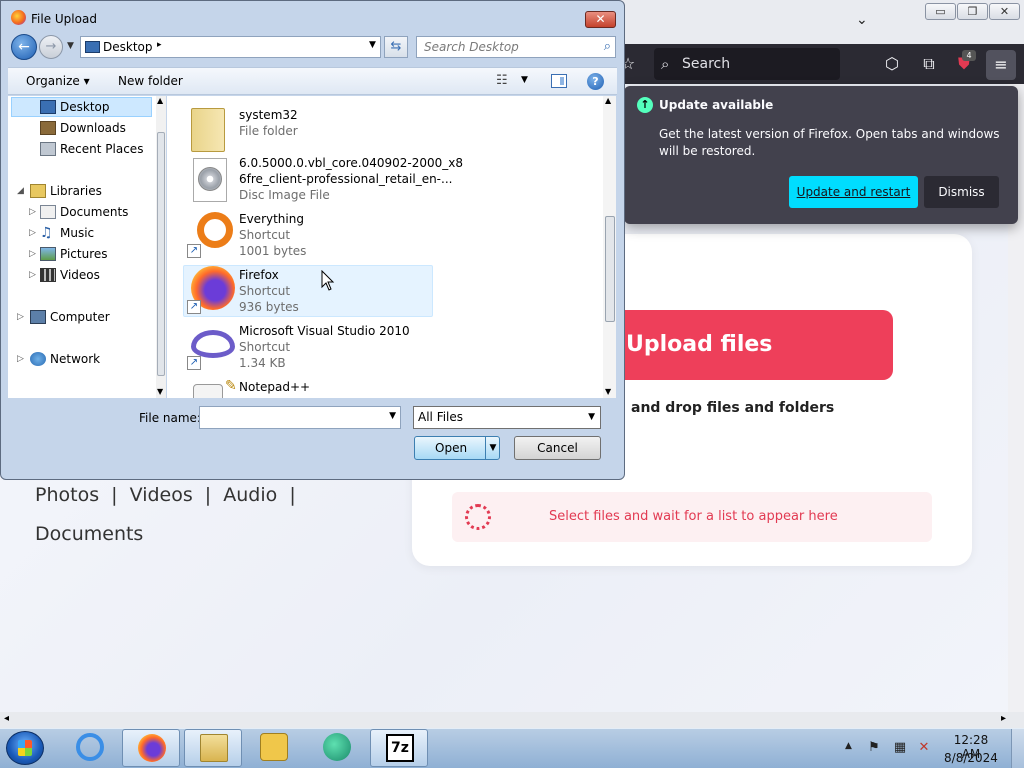 The width and height of the screenshot is (1024, 768). Describe the element at coordinates (90, 748) in the screenshot. I see `taskbar-internet-explorer` at that location.